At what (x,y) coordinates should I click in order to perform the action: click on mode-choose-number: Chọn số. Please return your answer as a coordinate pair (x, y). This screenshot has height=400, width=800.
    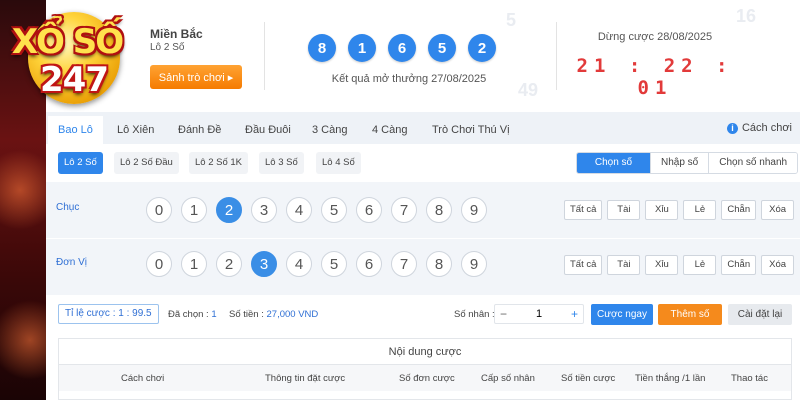
    Looking at the image, I should click on (613, 163).